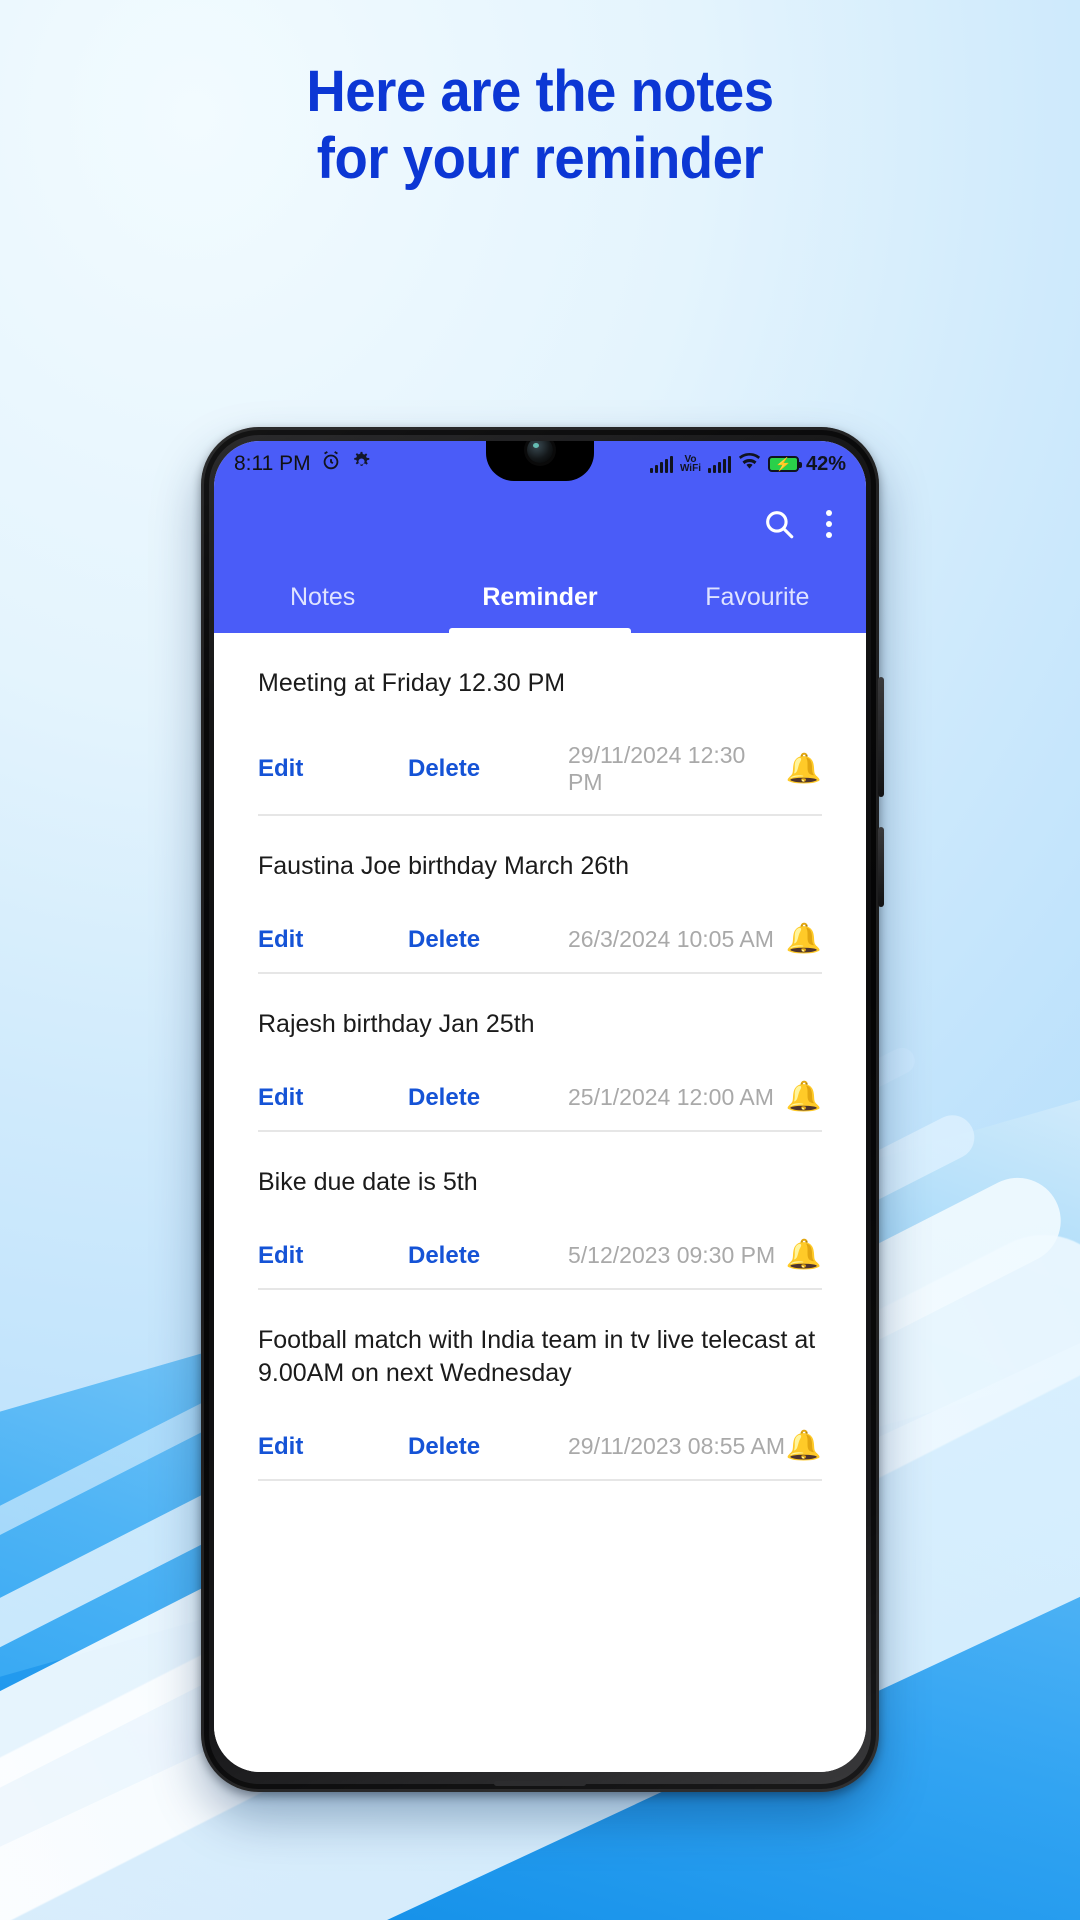 This screenshot has height=1920, width=1080. I want to click on promo-headline-line-1: Here are the notes, so click(540, 91).